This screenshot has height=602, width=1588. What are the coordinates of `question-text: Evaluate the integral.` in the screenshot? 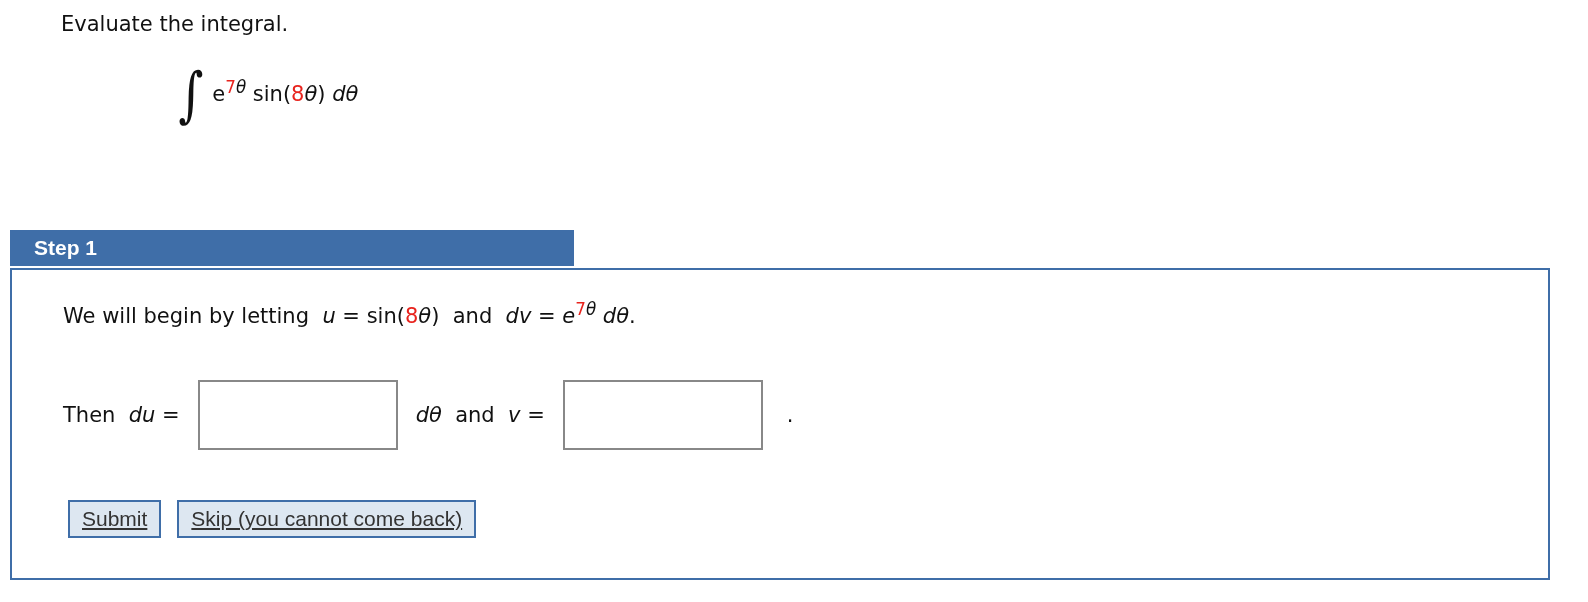 It's located at (175, 24).